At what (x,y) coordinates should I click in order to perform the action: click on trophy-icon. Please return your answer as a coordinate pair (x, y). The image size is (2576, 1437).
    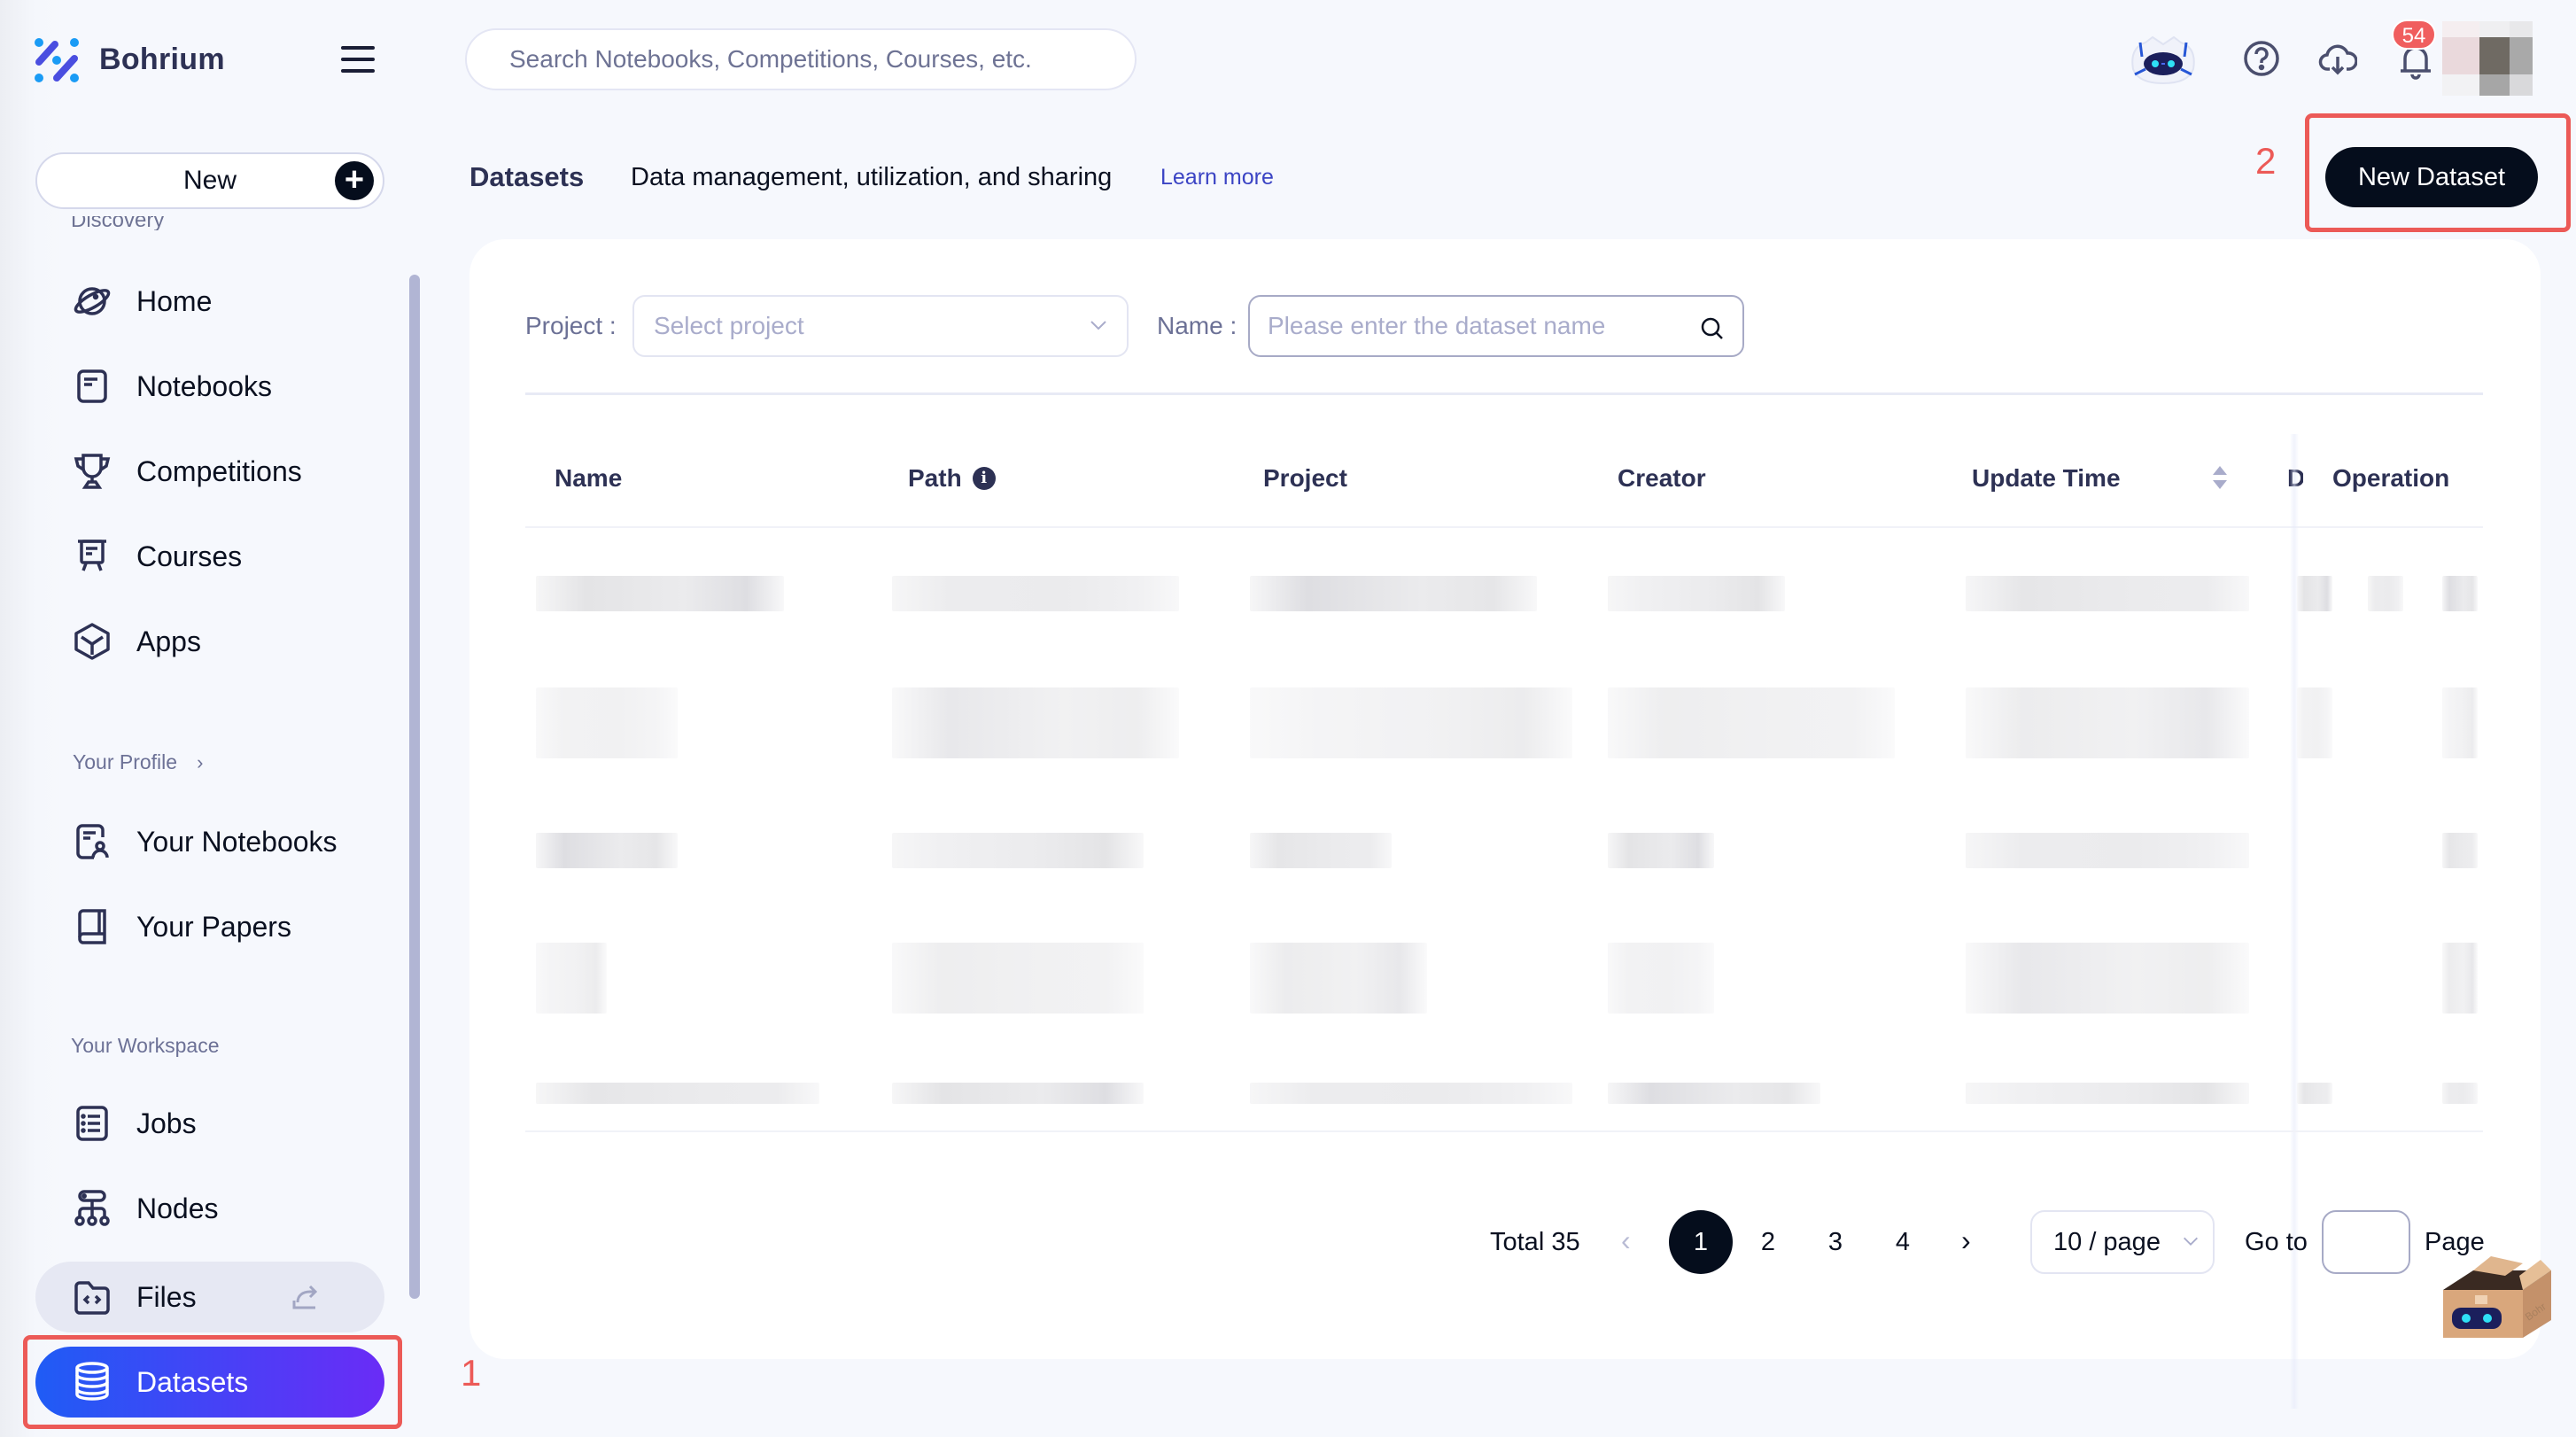
    Looking at the image, I should click on (92, 471).